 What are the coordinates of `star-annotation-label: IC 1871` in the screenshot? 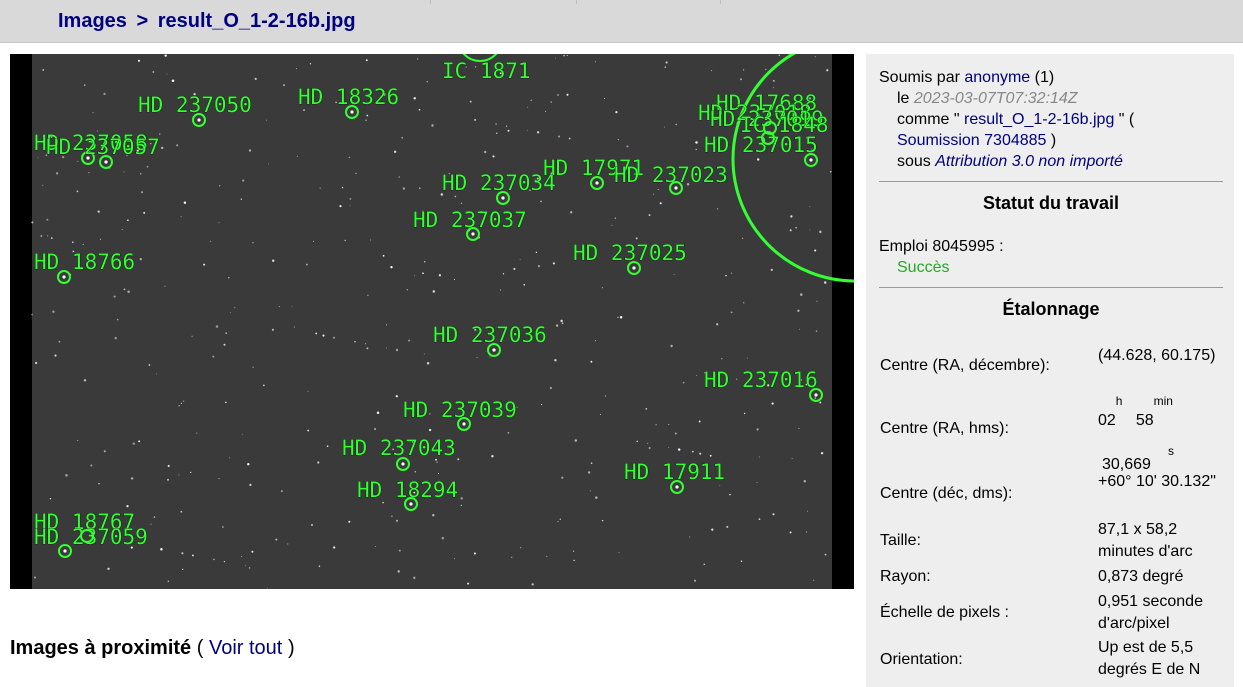 It's located at (486, 71).